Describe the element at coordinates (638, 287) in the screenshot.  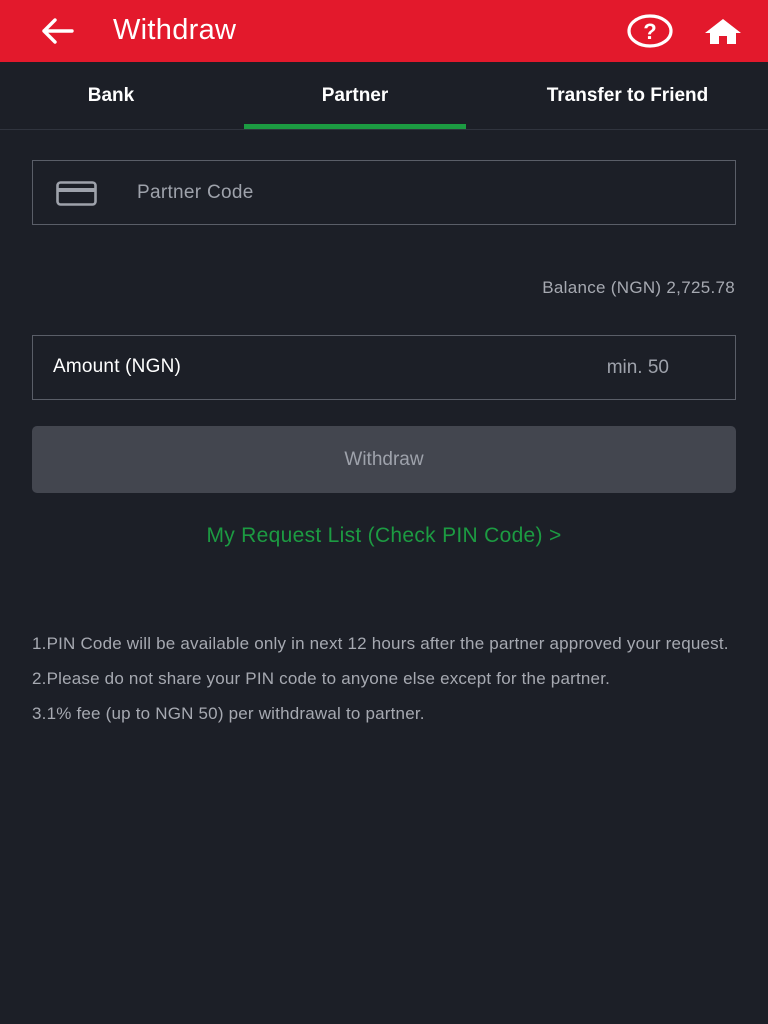
I see `balance-text: Balance (NGN) 2,725.78` at that location.